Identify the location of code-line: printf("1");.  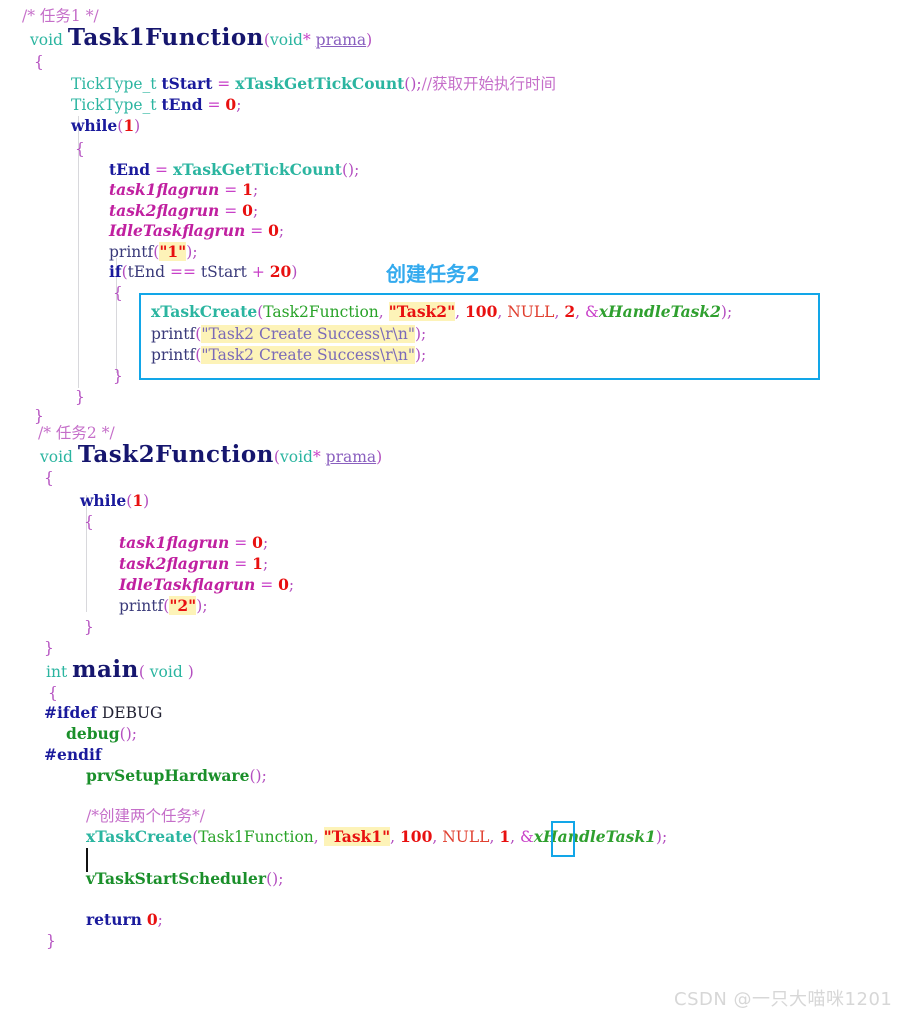
(153, 252).